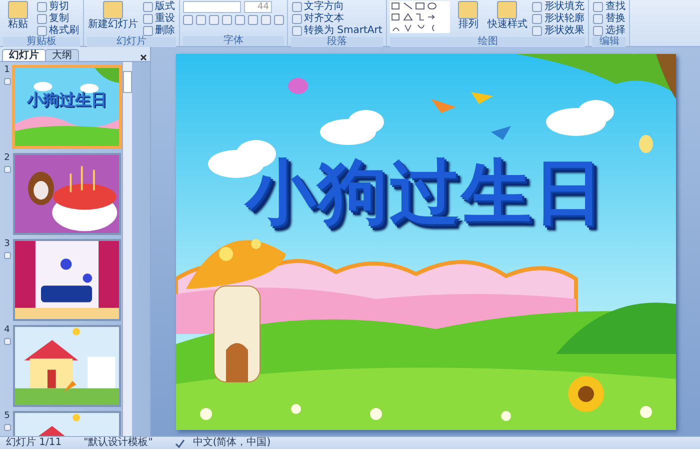  I want to click on language-label: 中文(简体，中国), so click(231, 443).